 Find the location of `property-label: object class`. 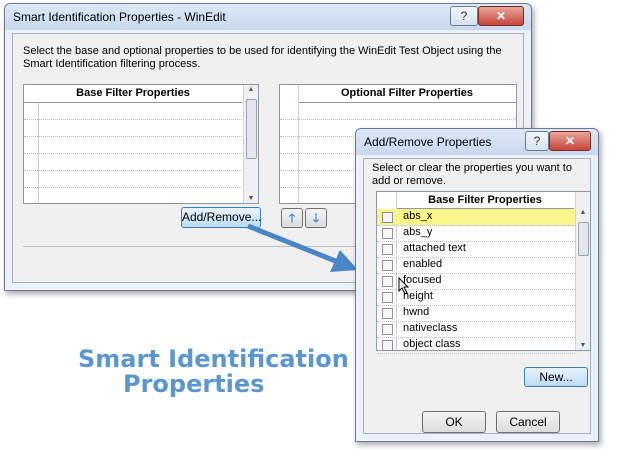

property-label: object class is located at coordinates (432, 344).